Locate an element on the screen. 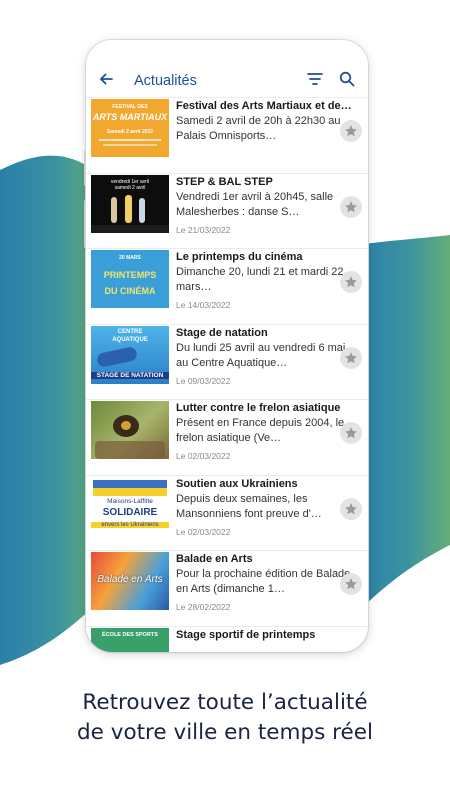 The image size is (450, 800). item-thumbnail: 20 MARS PRINTEMPS DU CINÉMA is located at coordinates (130, 279).